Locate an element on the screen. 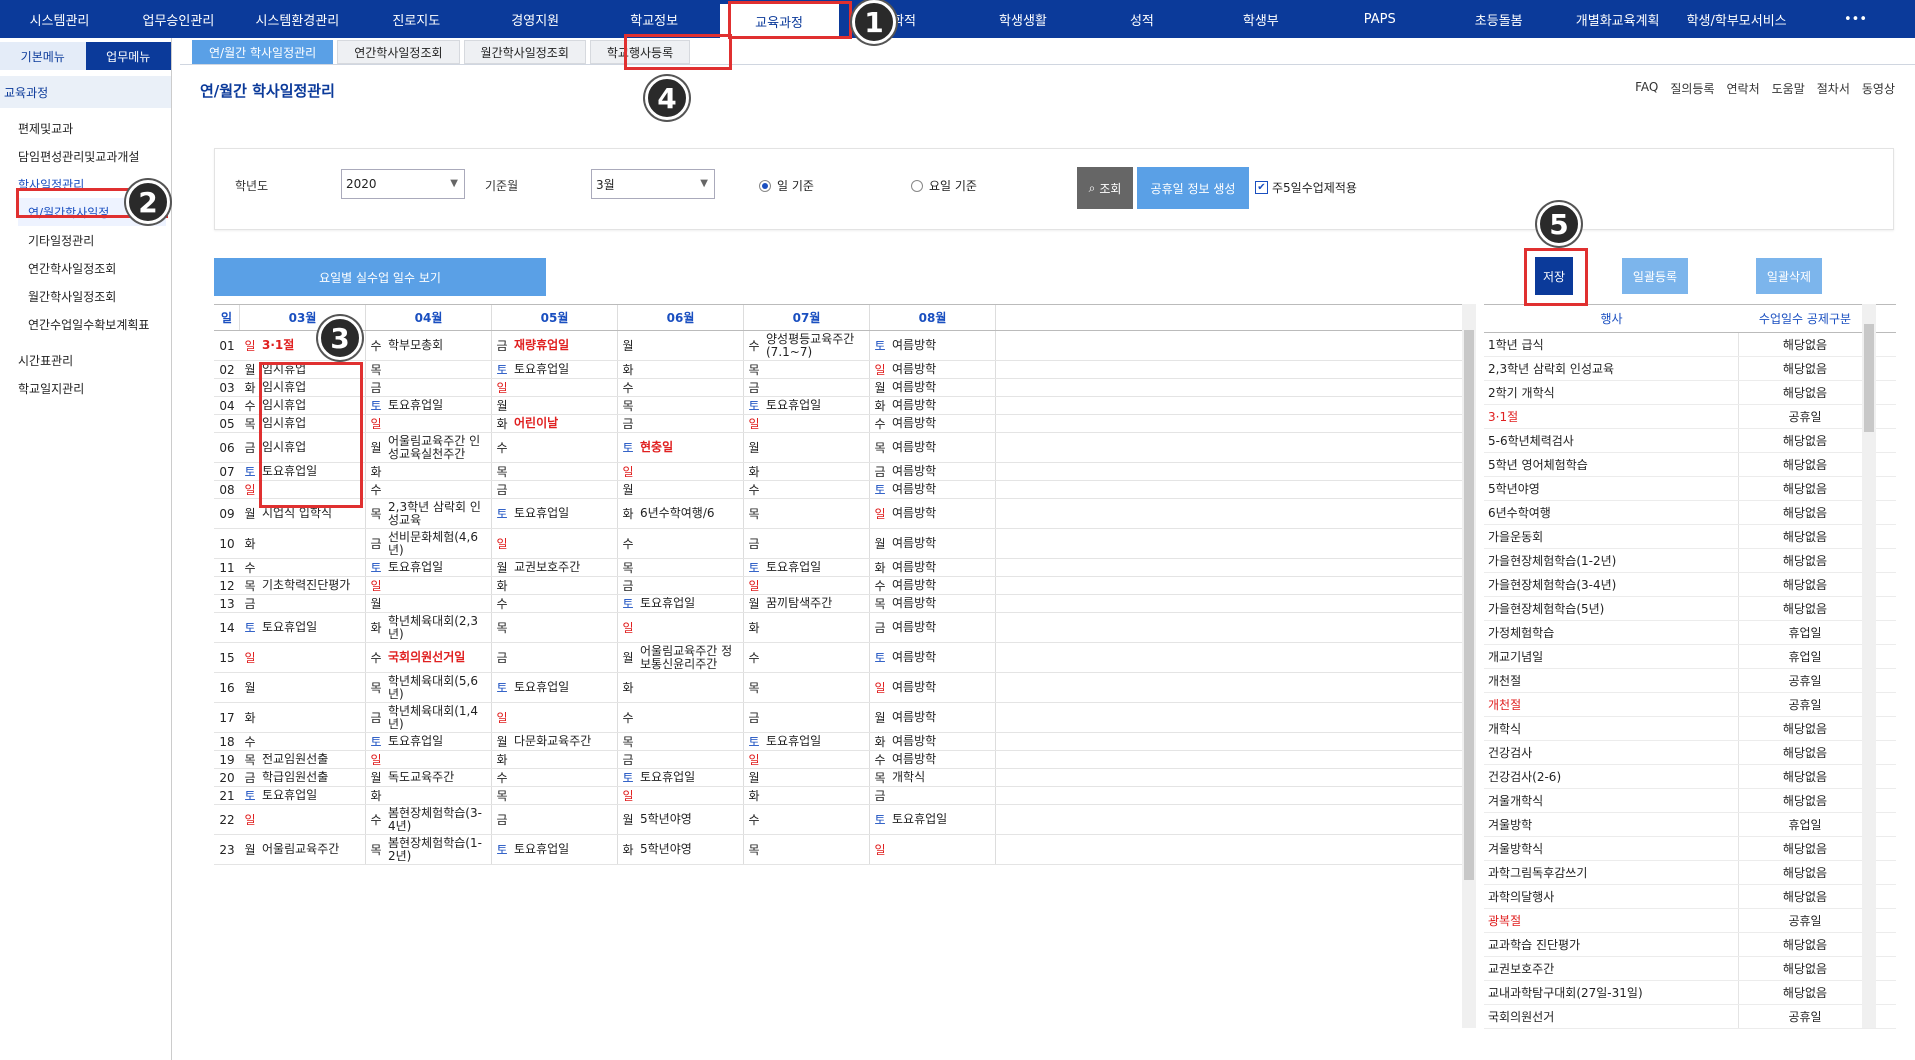 This screenshot has width=1915, height=1060. calendar-cell: 목 기초학력진단평가 is located at coordinates (303, 585).